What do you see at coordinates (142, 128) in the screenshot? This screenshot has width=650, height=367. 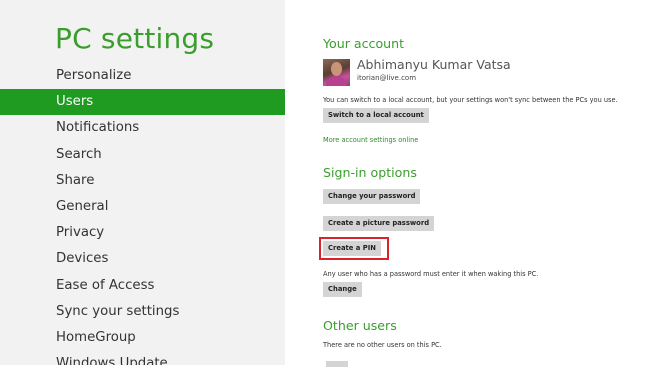 I see `sidebar-item-notifications: Notifications` at bounding box center [142, 128].